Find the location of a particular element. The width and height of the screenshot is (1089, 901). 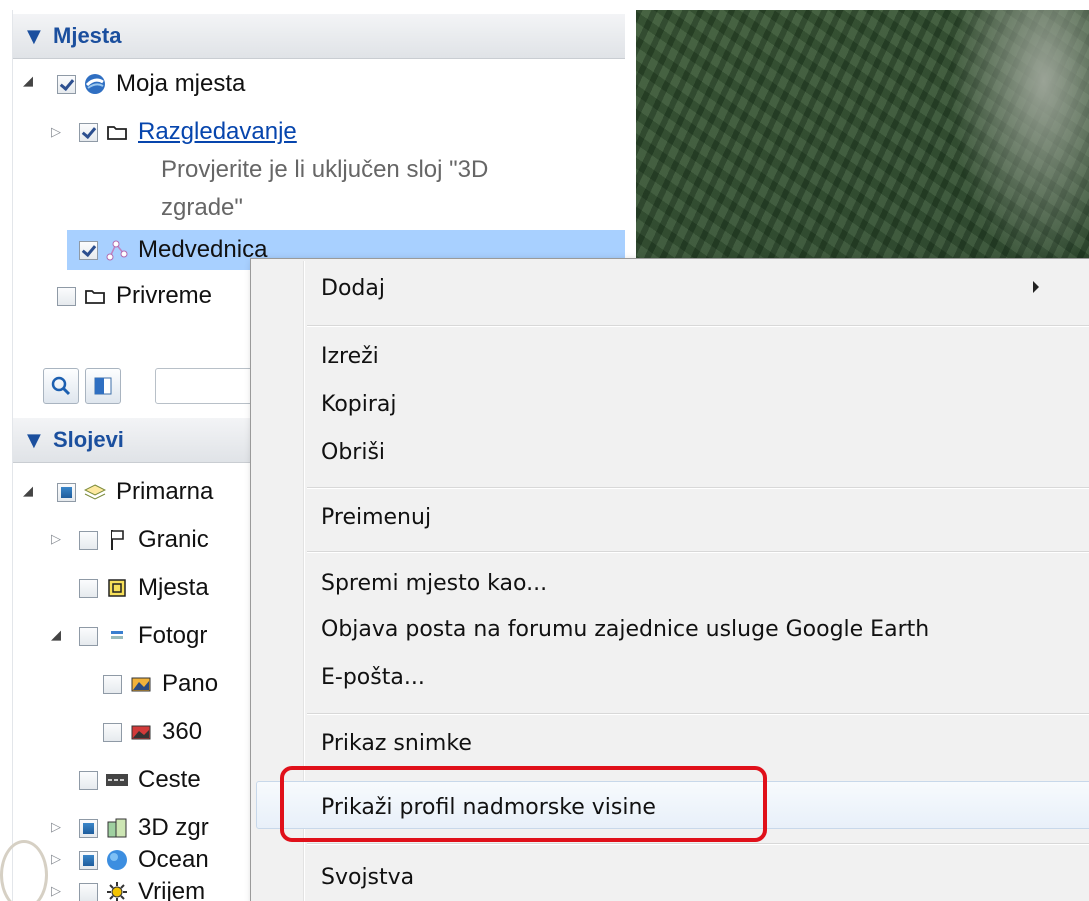

menu-item-copy: Kopiraj is located at coordinates (359, 404).